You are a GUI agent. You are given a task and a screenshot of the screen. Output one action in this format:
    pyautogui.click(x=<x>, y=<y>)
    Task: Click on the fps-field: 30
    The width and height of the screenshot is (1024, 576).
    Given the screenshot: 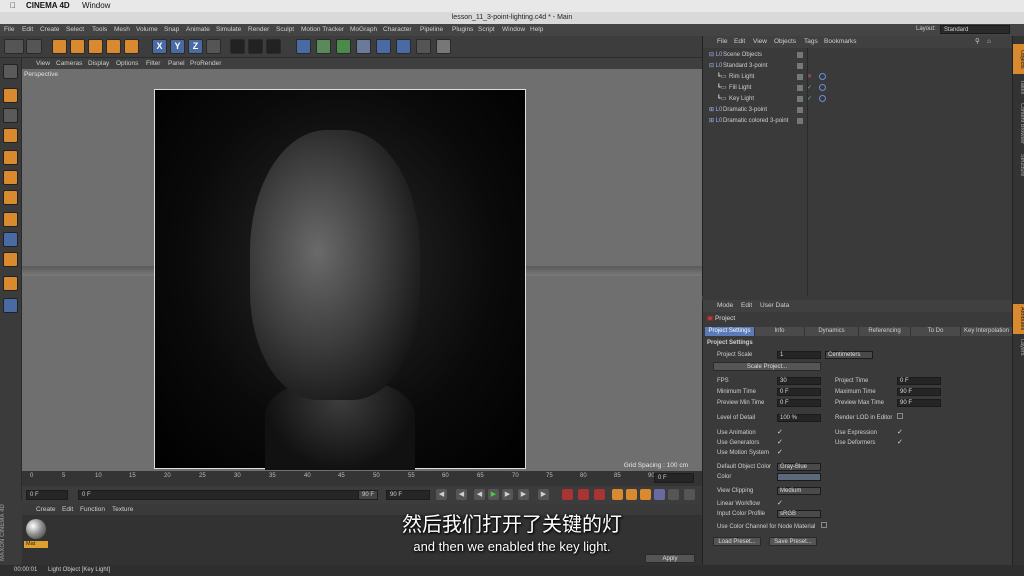 What is the action you would take?
    pyautogui.click(x=799, y=381)
    